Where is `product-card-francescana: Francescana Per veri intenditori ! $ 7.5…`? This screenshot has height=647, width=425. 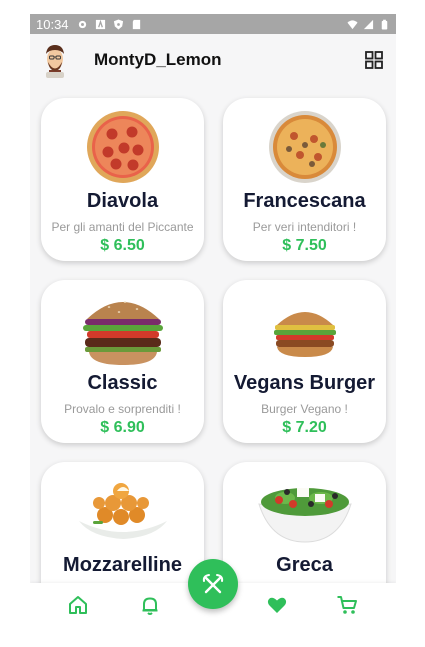 product-card-francescana: Francescana Per veri intenditori ! $ 7.5… is located at coordinates (304, 179).